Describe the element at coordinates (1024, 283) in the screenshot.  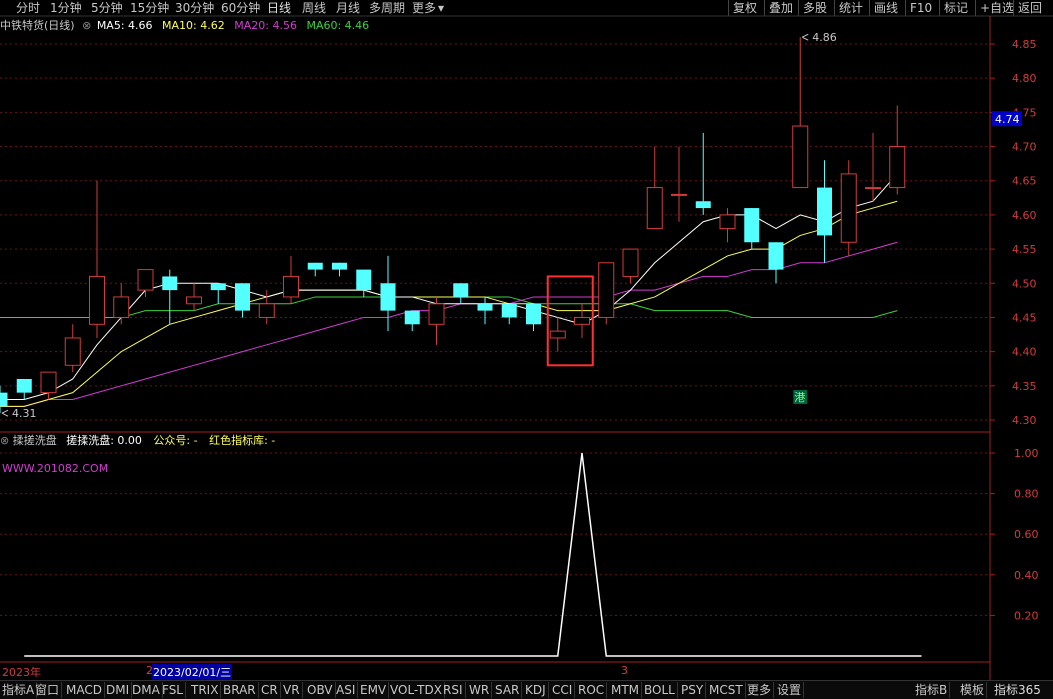
I see `price-tick-label: 4.50` at that location.